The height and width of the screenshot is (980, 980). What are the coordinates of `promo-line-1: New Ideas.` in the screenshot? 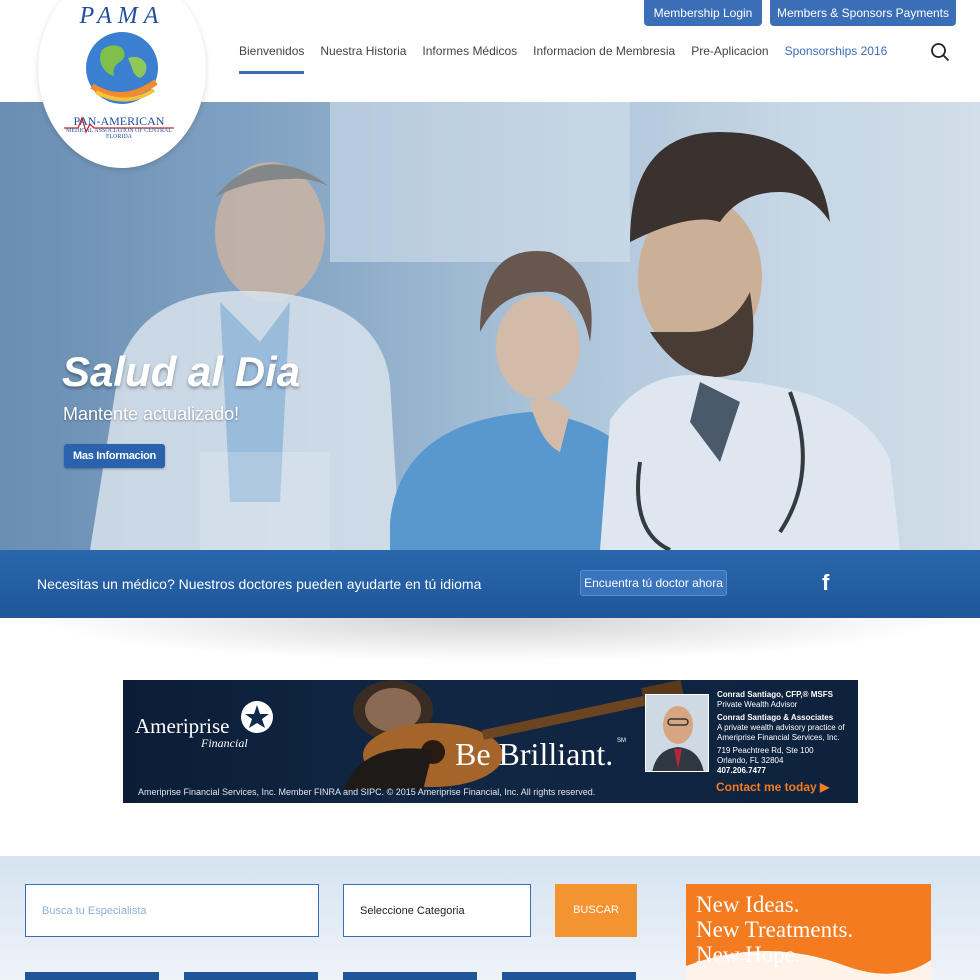 It's located at (748, 904).